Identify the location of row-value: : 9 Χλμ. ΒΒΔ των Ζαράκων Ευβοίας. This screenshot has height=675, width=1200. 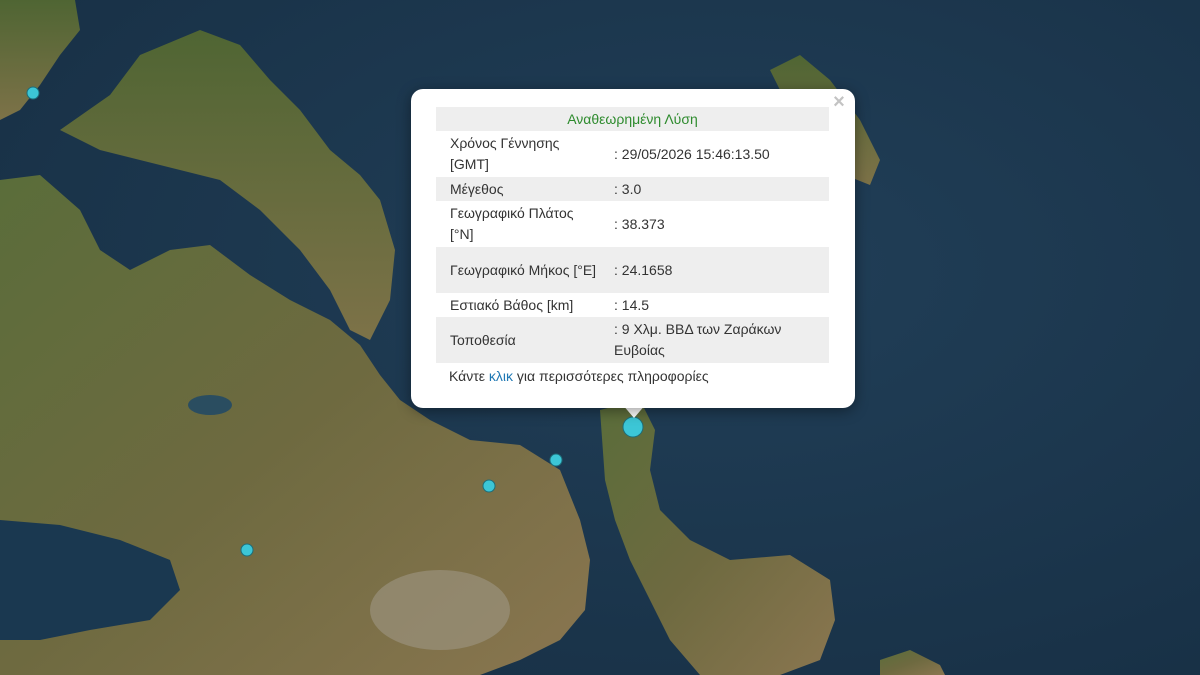
(714, 340).